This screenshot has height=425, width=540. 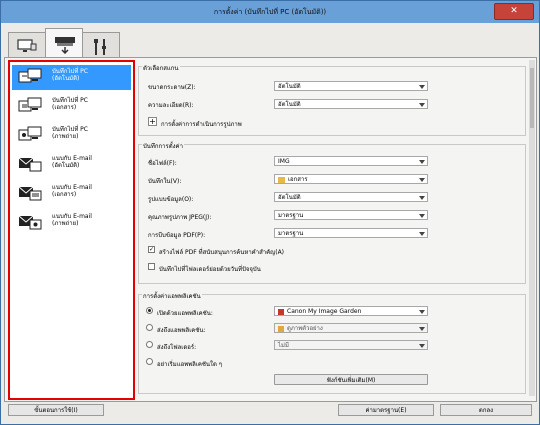 I want to click on window-title: การตั้งค่า (บันทึกไปที่ PC (อัตโนมัติ)), so click(x=270, y=12).